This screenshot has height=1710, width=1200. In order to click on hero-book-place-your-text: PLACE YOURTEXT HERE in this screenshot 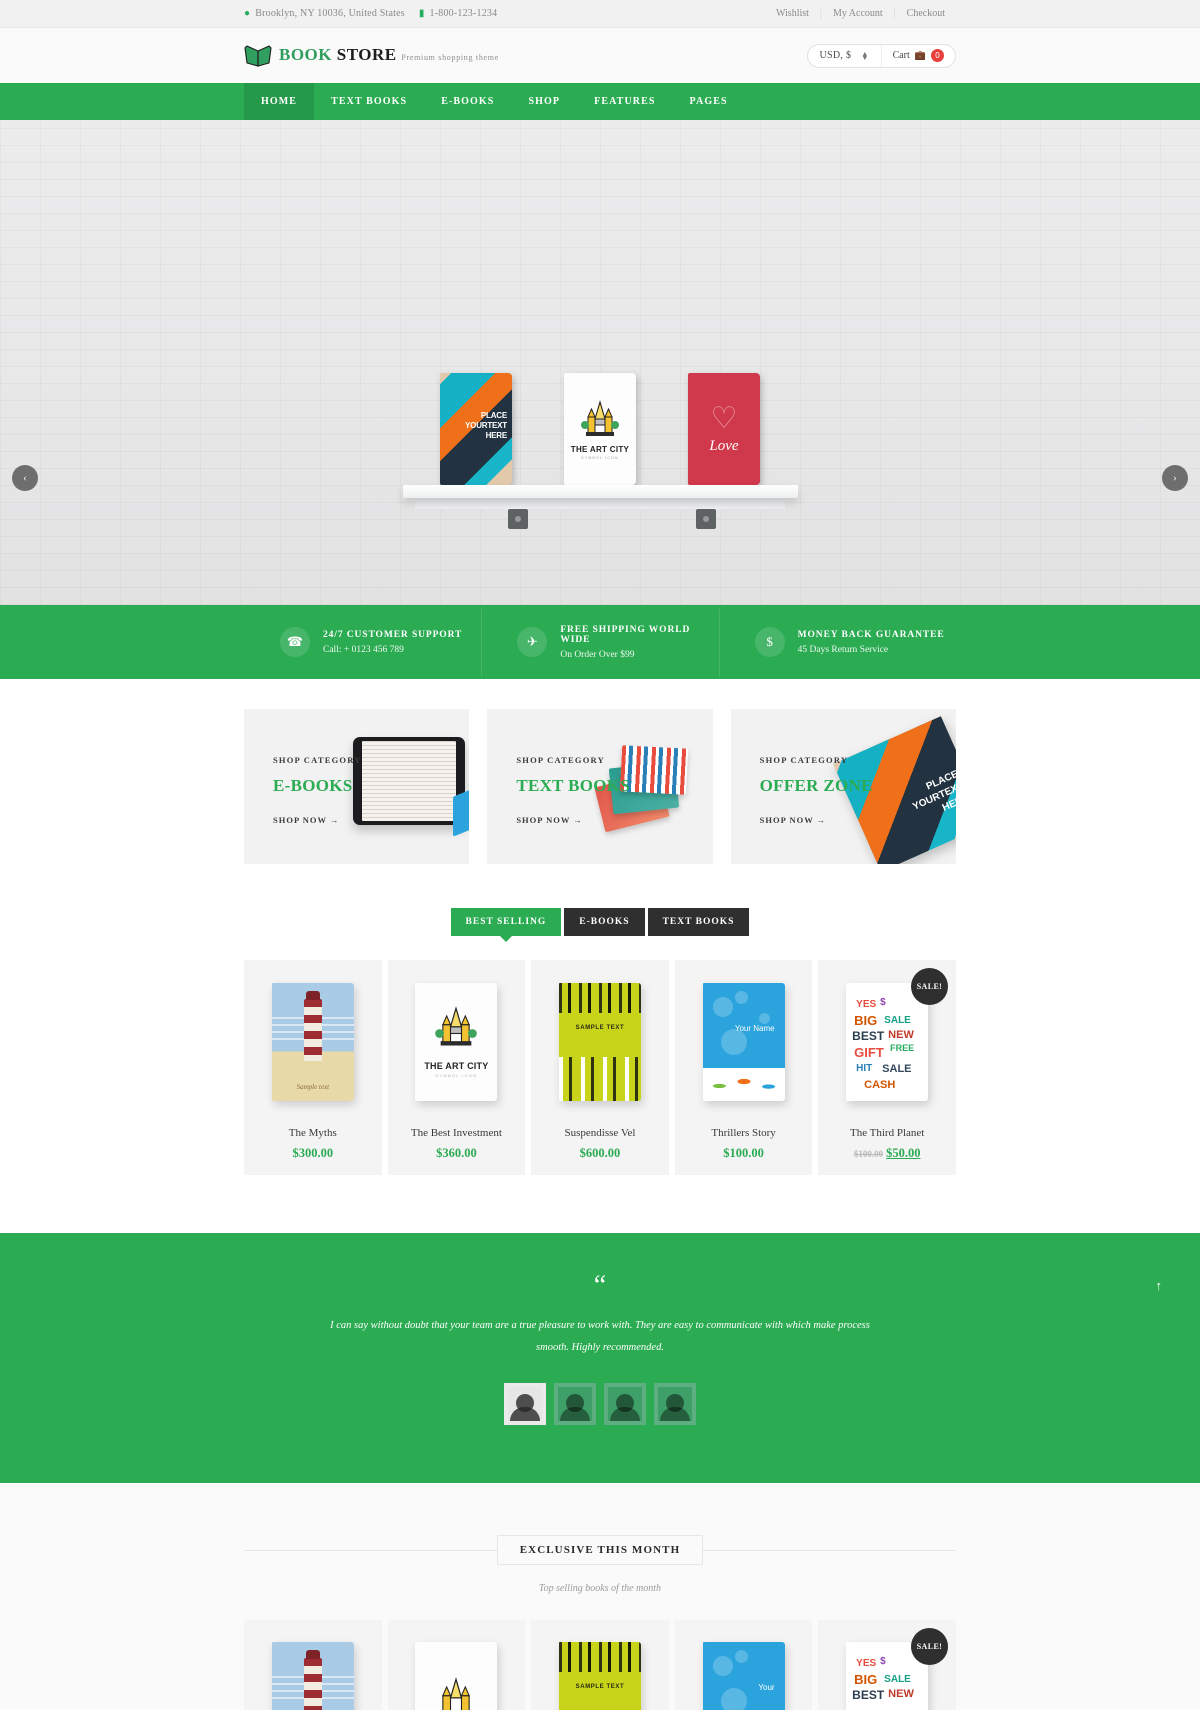, I will do `click(476, 429)`.